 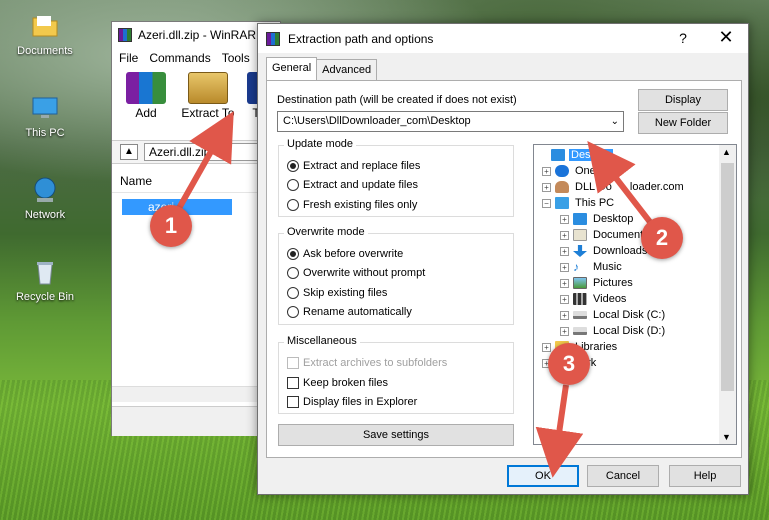 I want to click on add-button: Add, so click(x=146, y=96).